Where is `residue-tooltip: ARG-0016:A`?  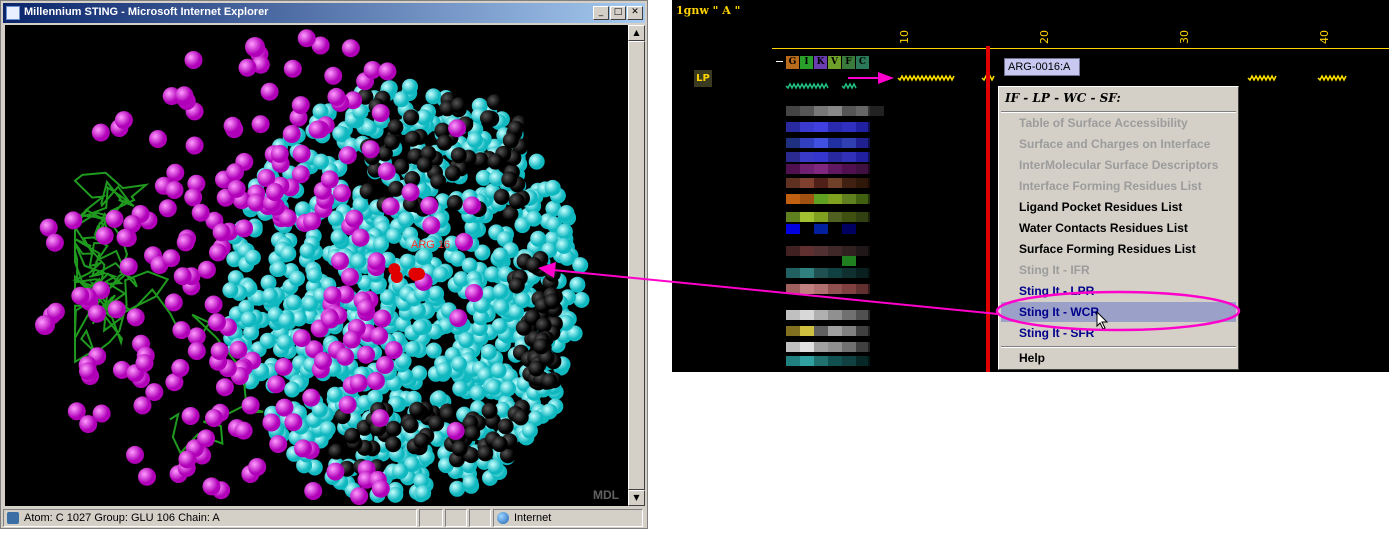 residue-tooltip: ARG-0016:A is located at coordinates (1042, 67).